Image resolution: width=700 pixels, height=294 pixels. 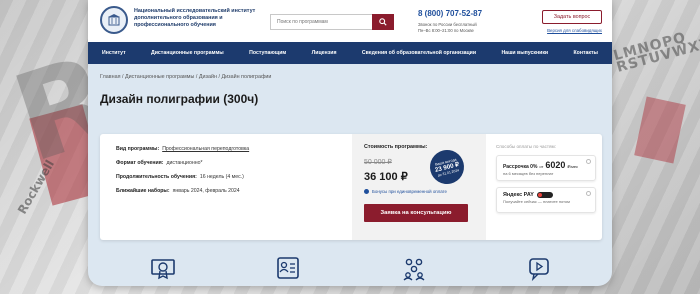 I want to click on yandex-pay-line: Яндекс PAY, so click(x=546, y=195).